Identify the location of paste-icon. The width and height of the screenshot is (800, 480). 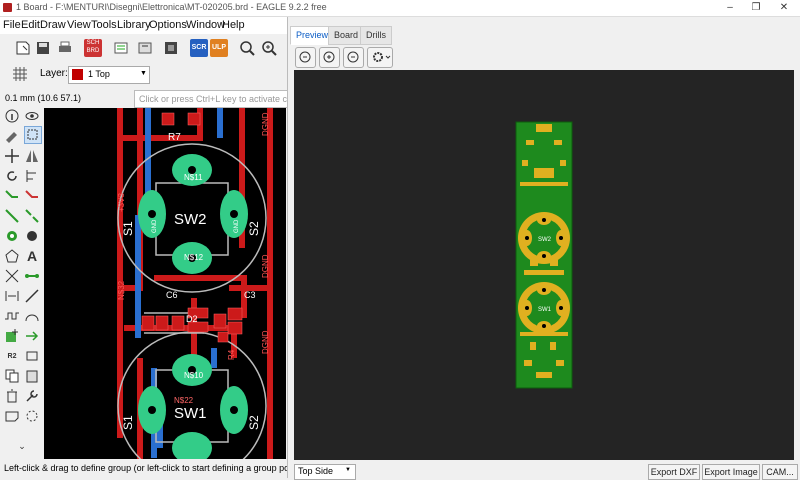
(32, 376).